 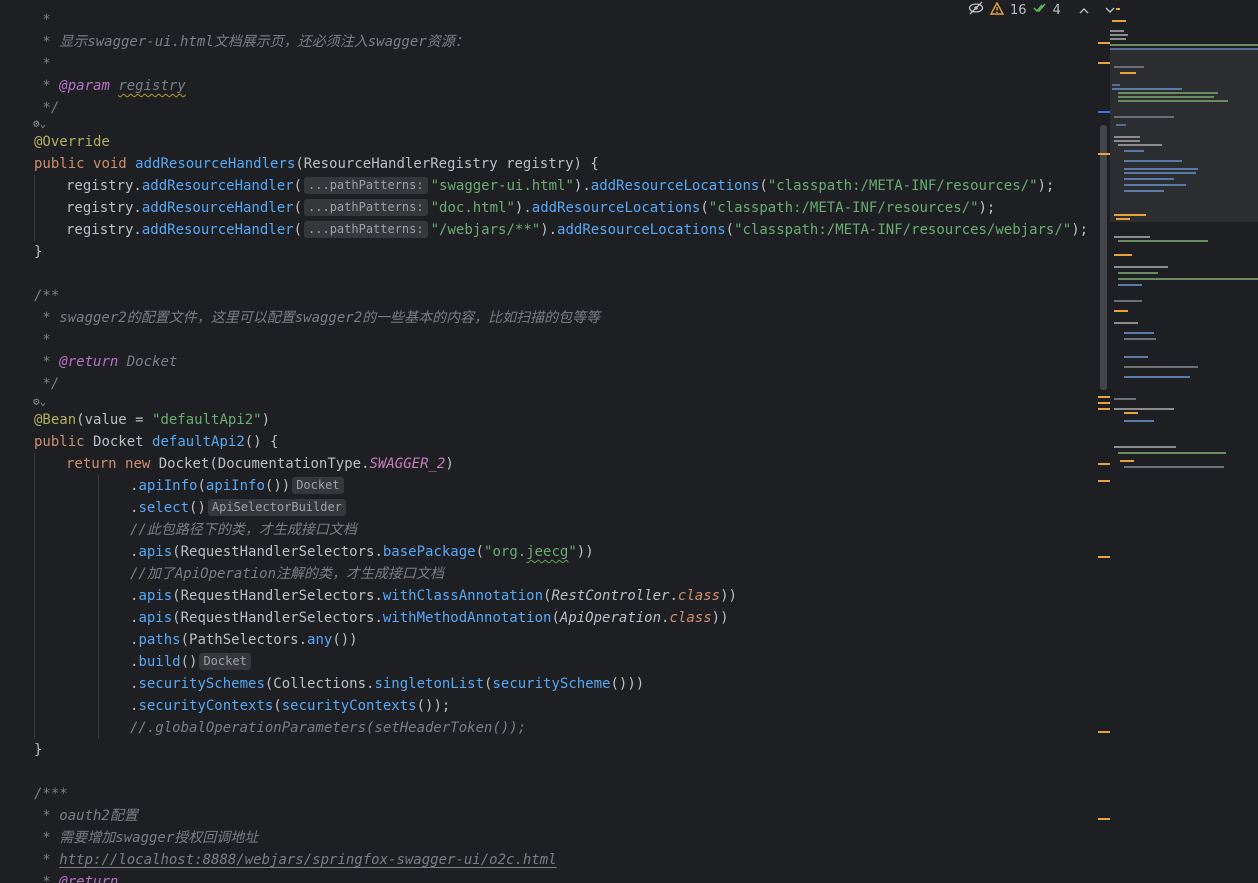 I want to click on string-literal: "/webjars/**", so click(x=485, y=230).